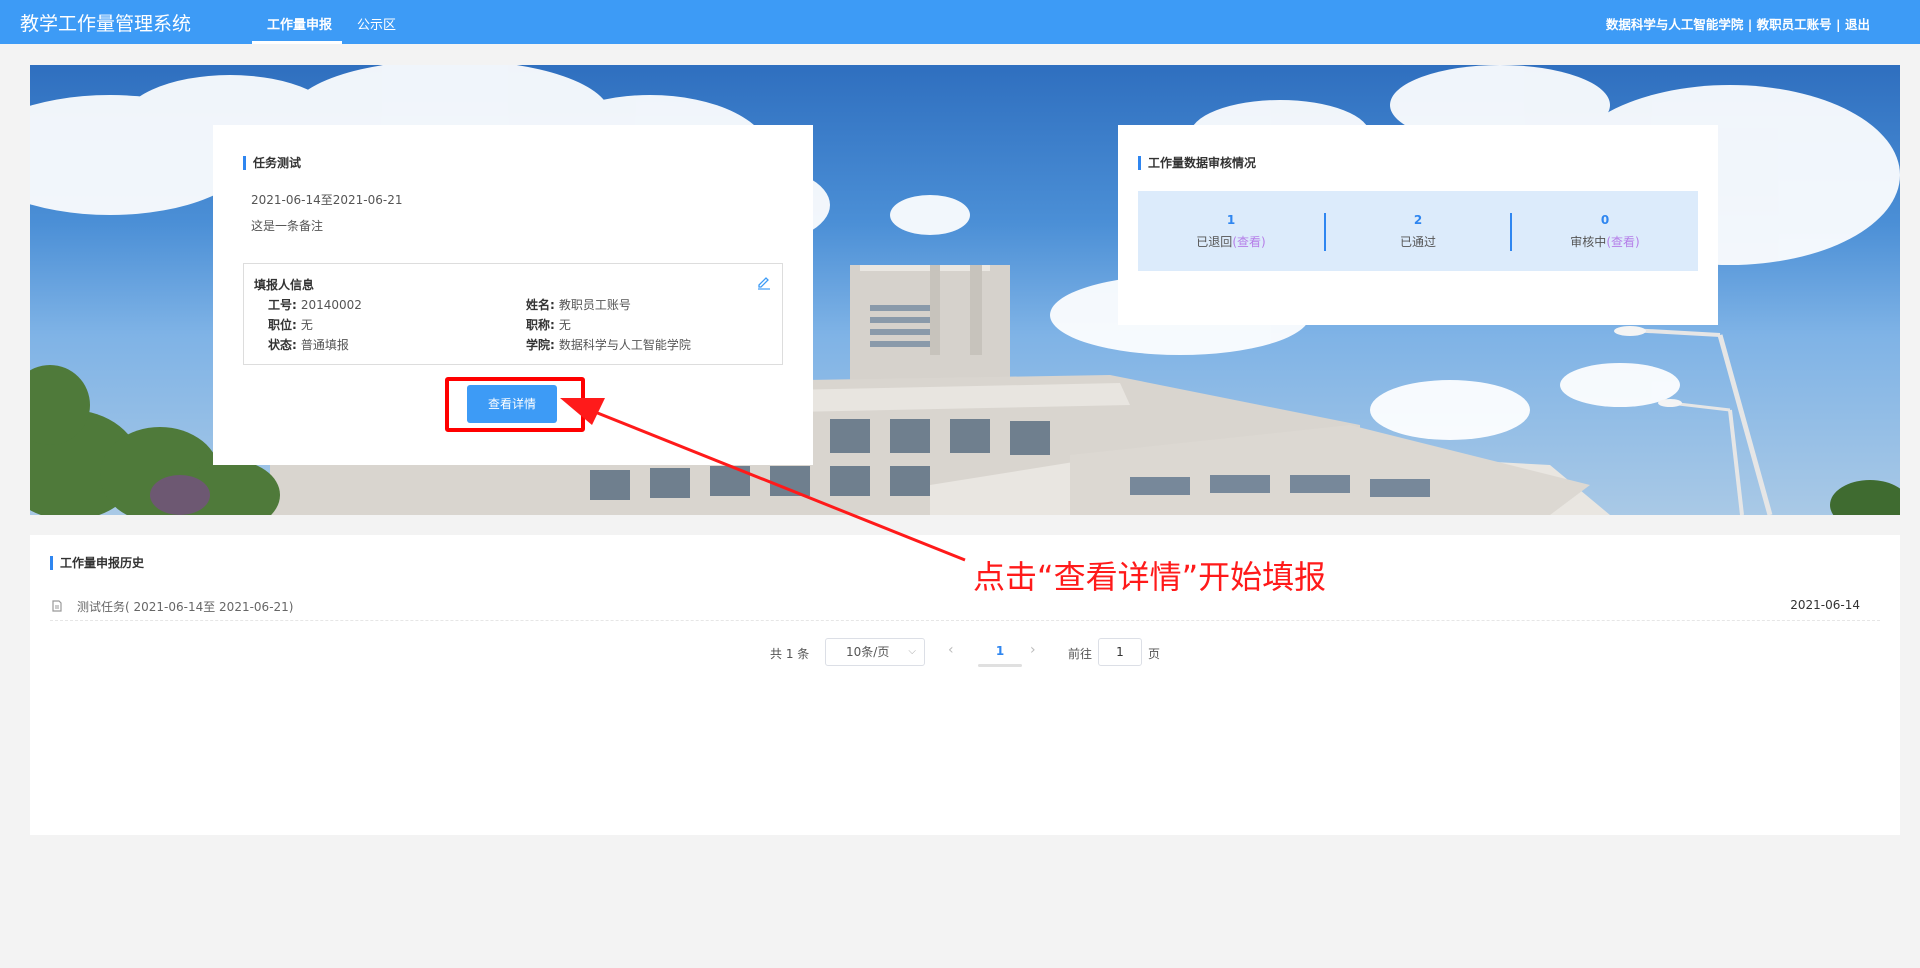 Image resolution: width=1920 pixels, height=968 pixels. I want to click on field-value: 20140002, so click(331, 305).